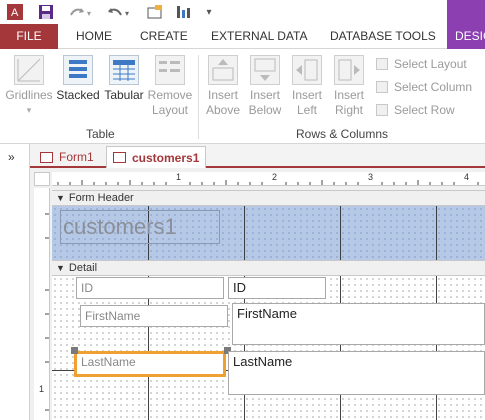  Describe the element at coordinates (259, 36) in the screenshot. I see `tab-external-data: EXTERNAL DATA` at that location.